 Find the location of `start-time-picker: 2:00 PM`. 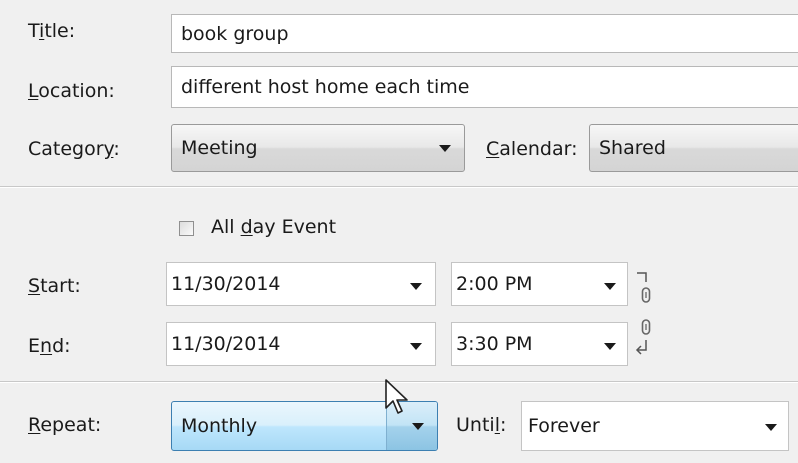

start-time-picker: 2:00 PM is located at coordinates (539, 284).